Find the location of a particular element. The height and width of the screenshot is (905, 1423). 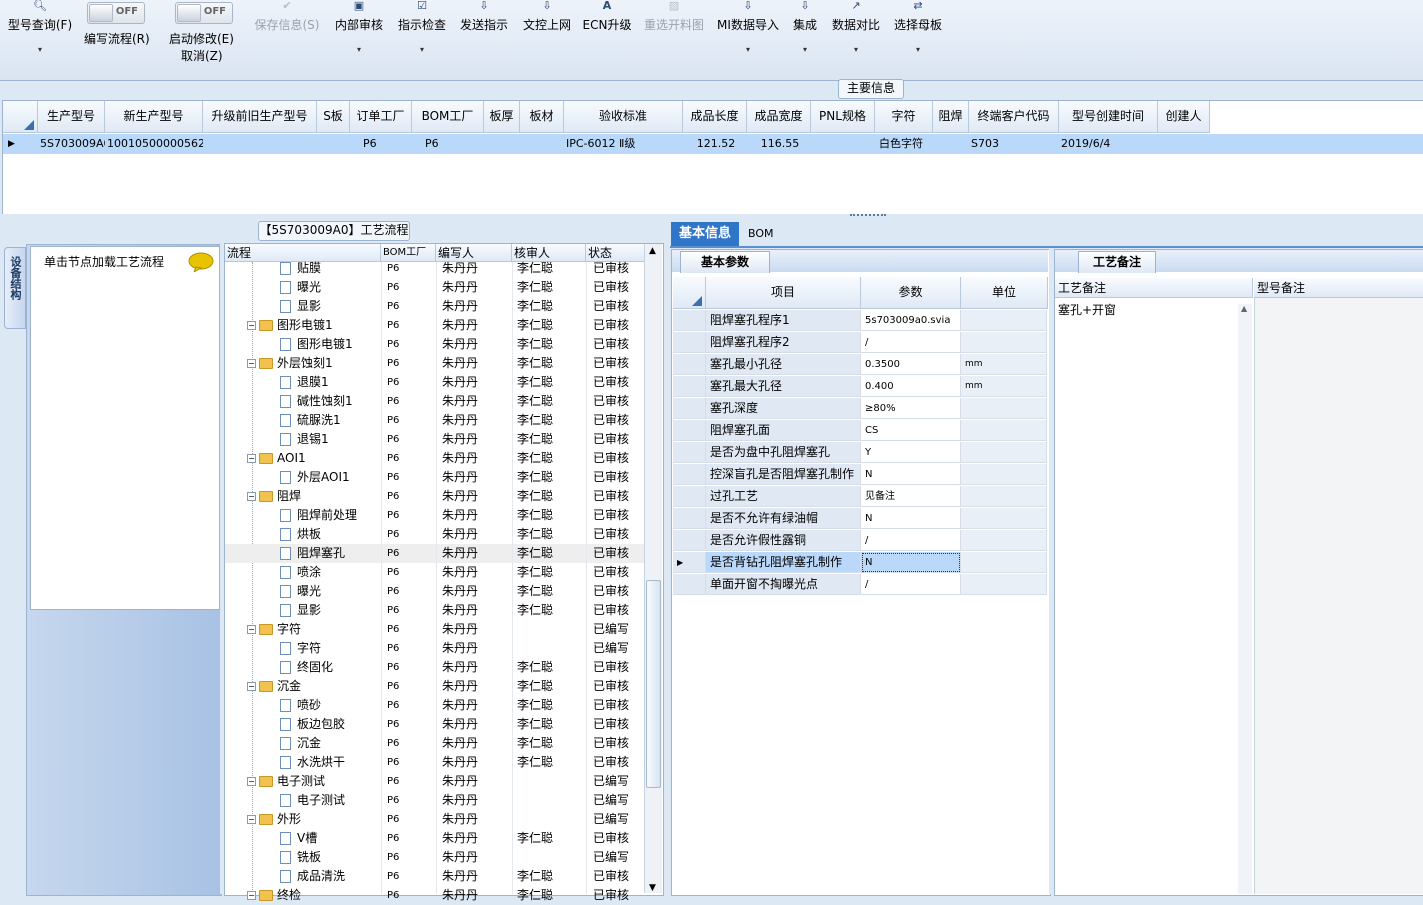

row-header-cell: ▶ is located at coordinates (689, 562).